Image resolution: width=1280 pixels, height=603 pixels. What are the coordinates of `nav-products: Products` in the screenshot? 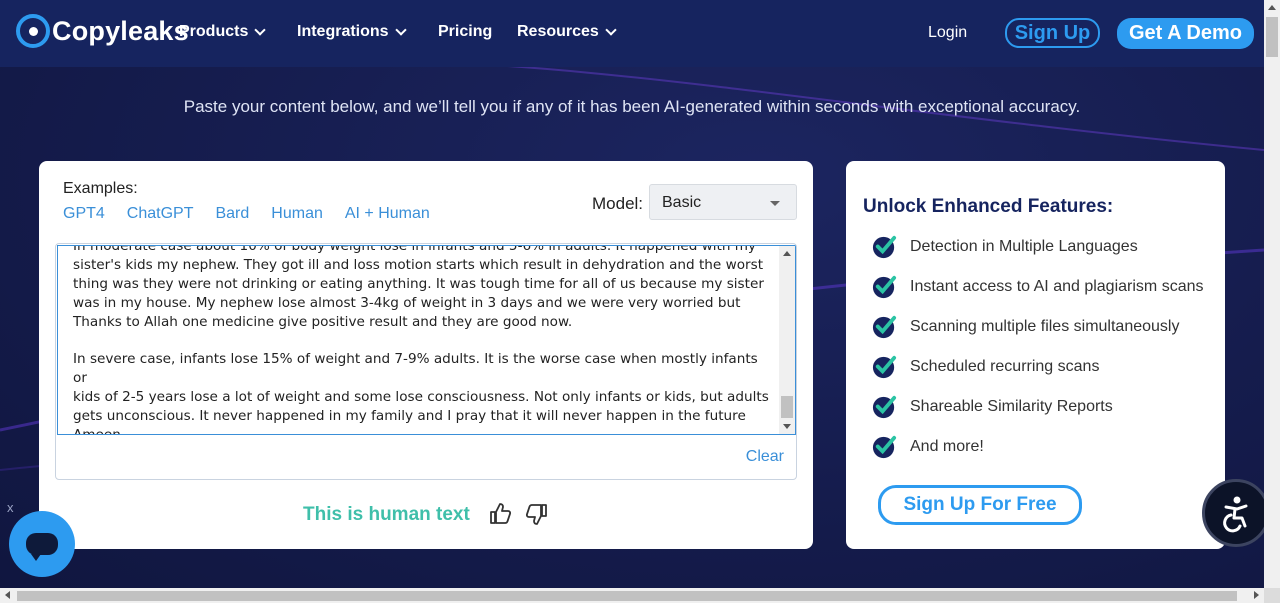 It's located at (223, 32).